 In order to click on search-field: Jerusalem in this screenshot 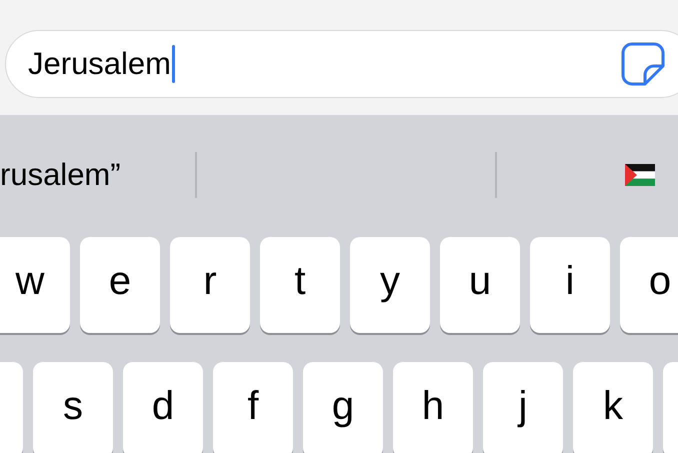, I will do `click(341, 64)`.